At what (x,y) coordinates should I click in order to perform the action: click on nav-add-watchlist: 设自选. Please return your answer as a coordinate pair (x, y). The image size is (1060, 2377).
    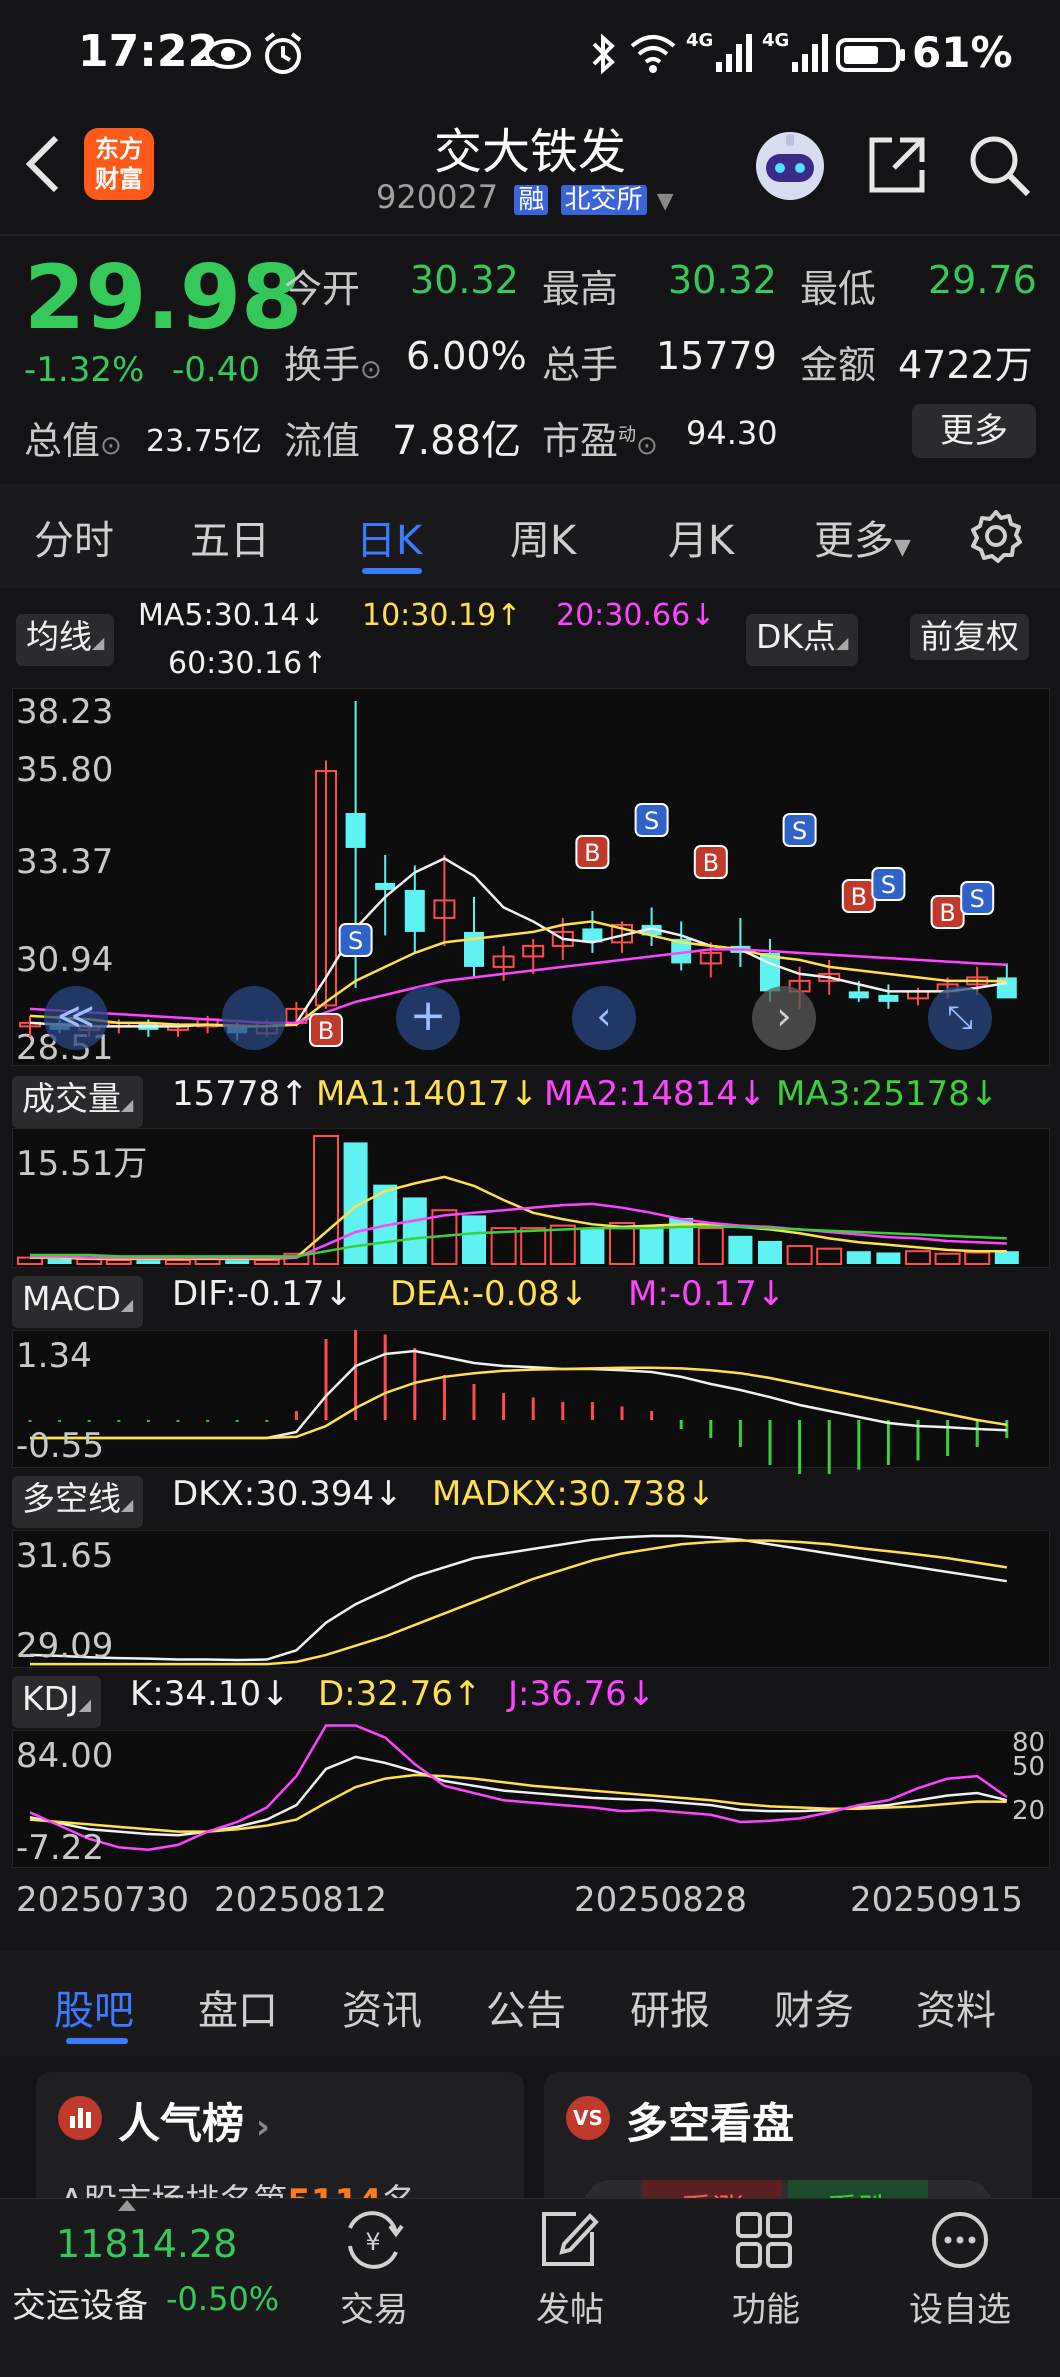
    Looking at the image, I should click on (960, 2306).